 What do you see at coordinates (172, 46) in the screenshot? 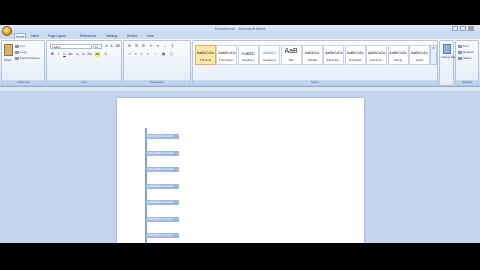
I see `show-marks-icon: ¶` at bounding box center [172, 46].